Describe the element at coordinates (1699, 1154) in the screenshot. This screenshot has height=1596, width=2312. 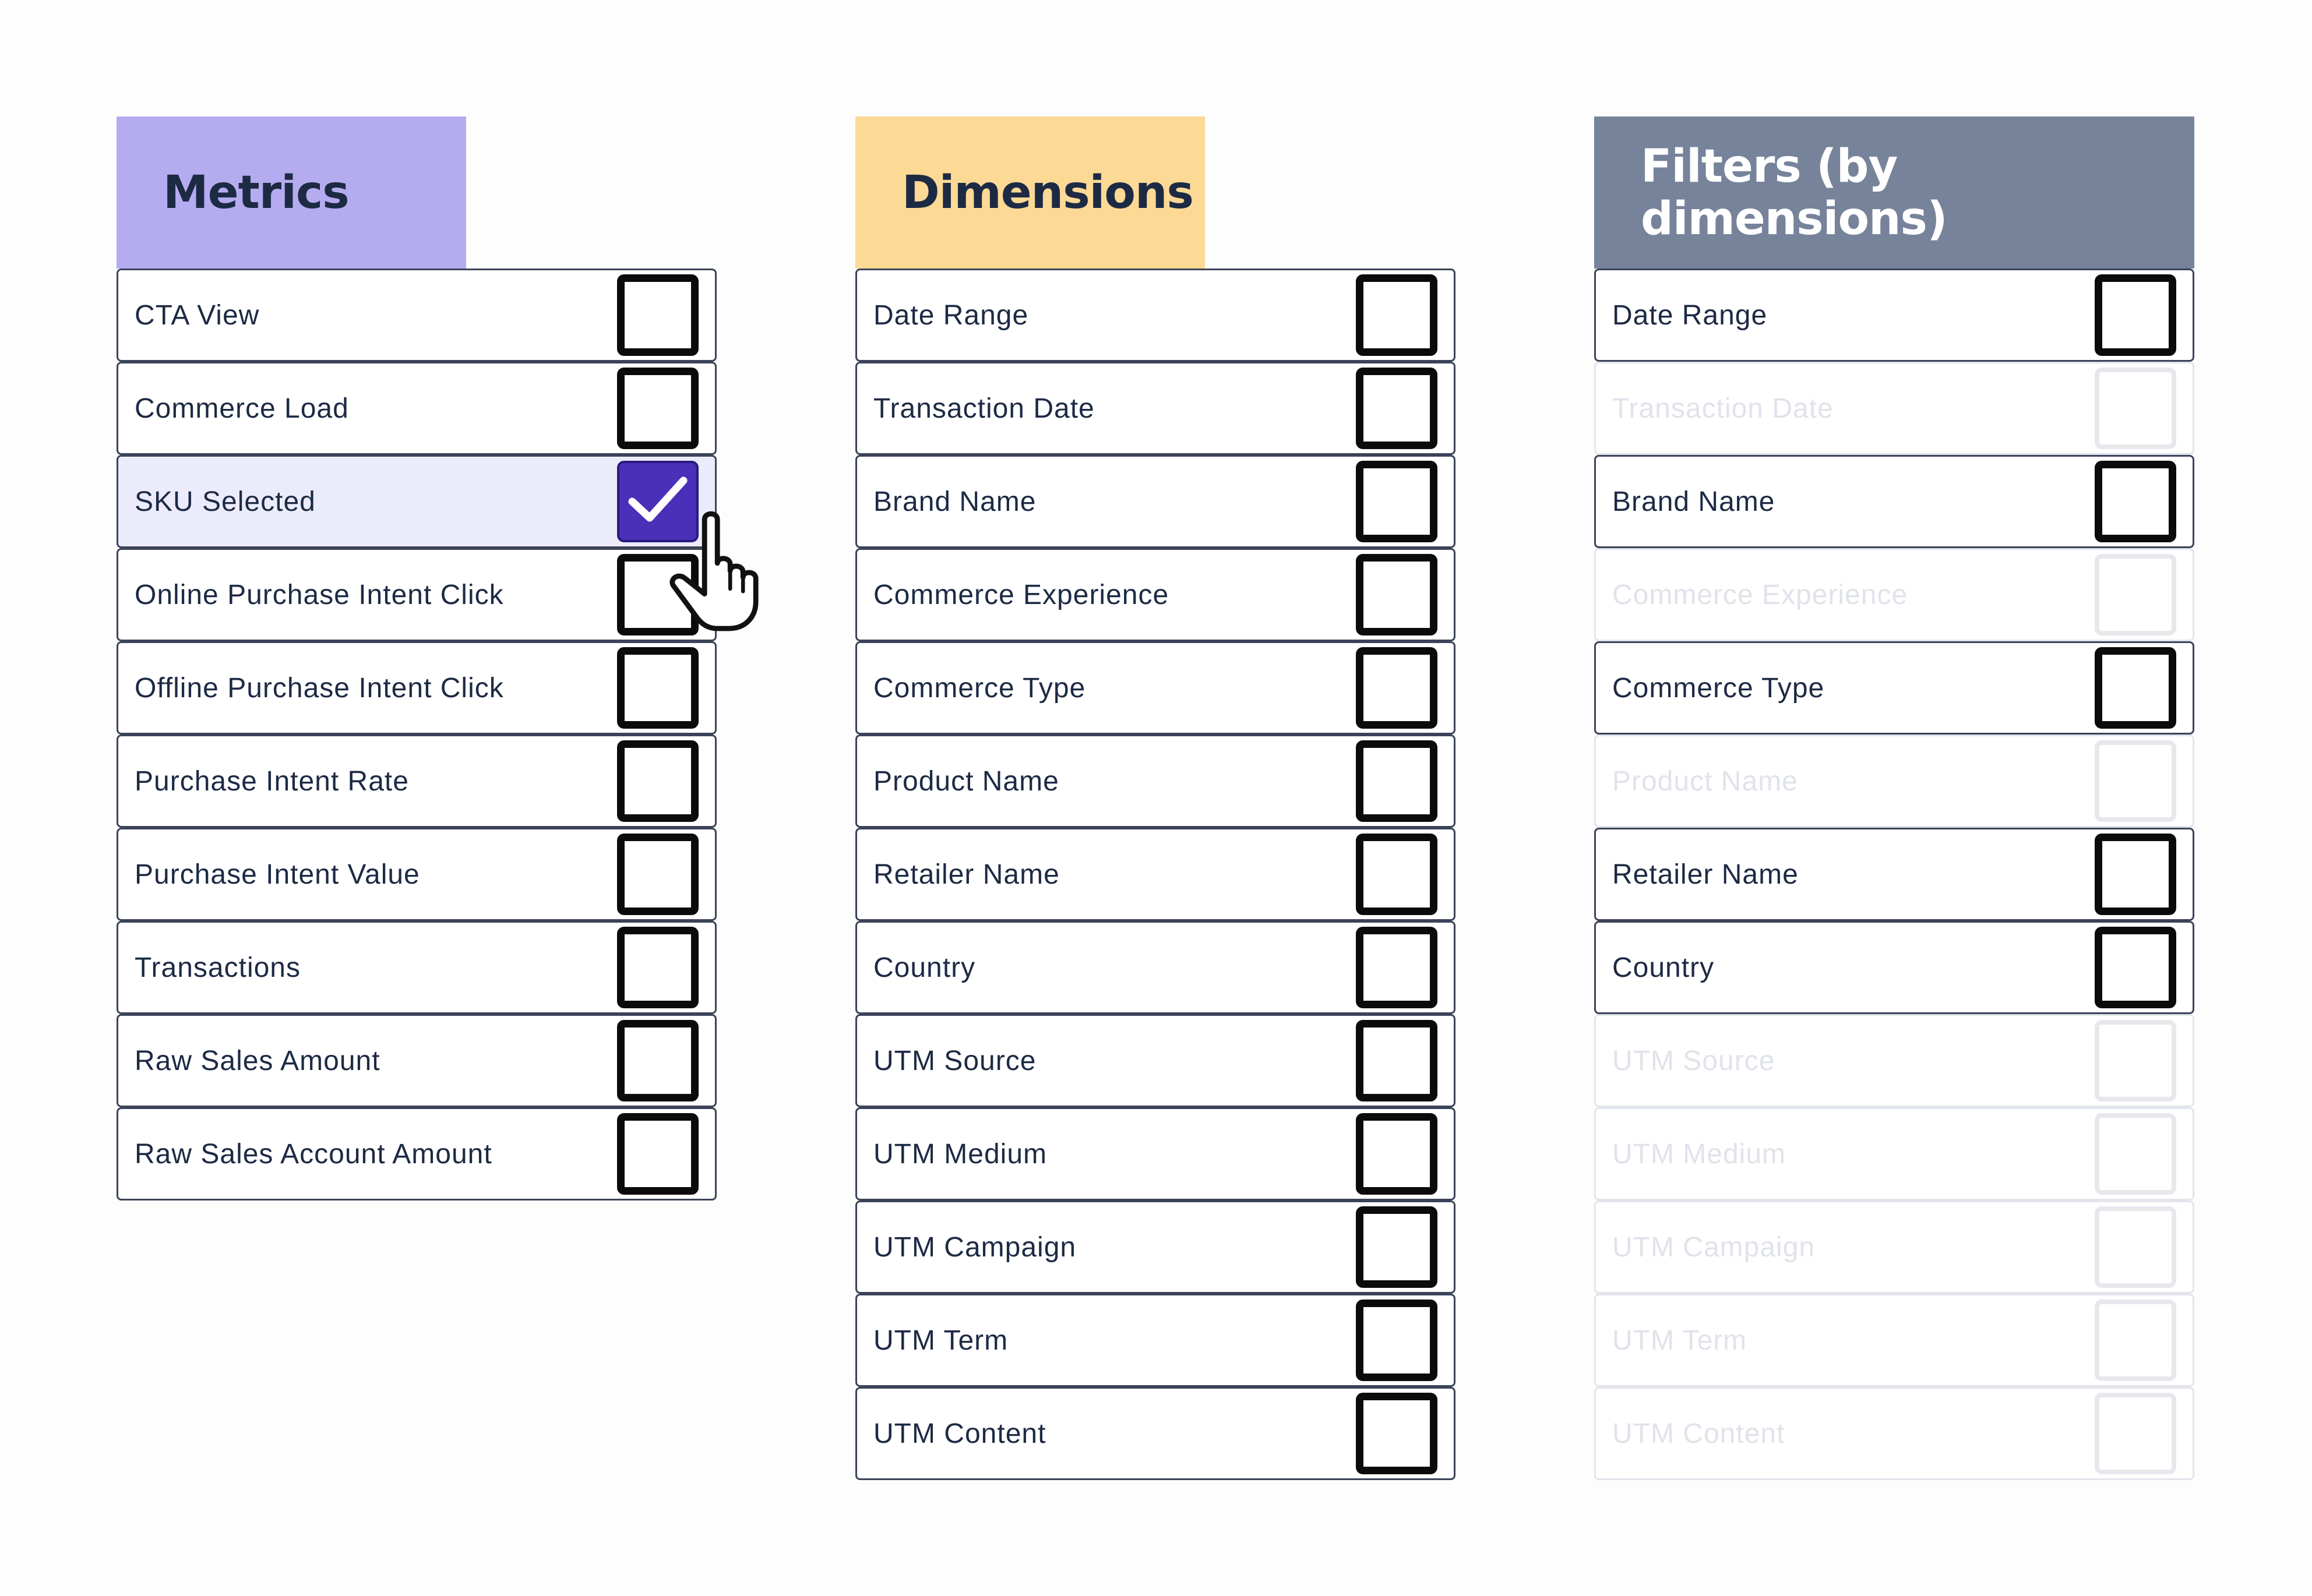
I see `filters-row-label: UTM Medium` at that location.